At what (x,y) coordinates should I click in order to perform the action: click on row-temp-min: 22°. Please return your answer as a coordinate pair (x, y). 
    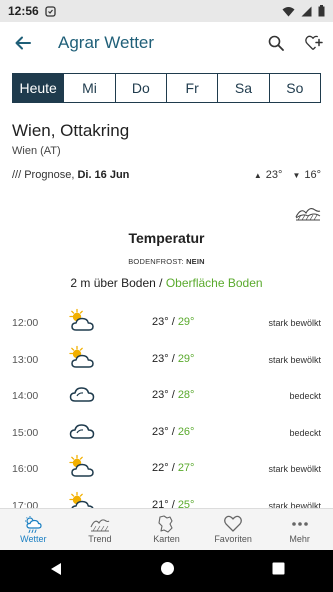
    Looking at the image, I should click on (160, 468).